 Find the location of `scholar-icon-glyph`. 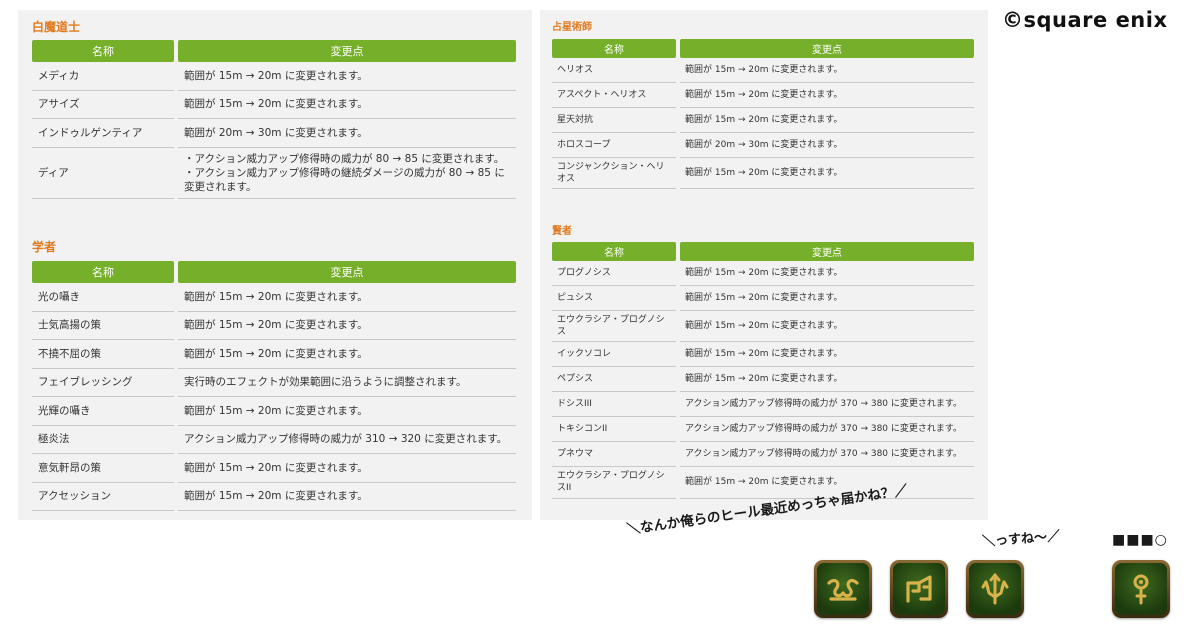

scholar-icon-glyph is located at coordinates (919, 589).